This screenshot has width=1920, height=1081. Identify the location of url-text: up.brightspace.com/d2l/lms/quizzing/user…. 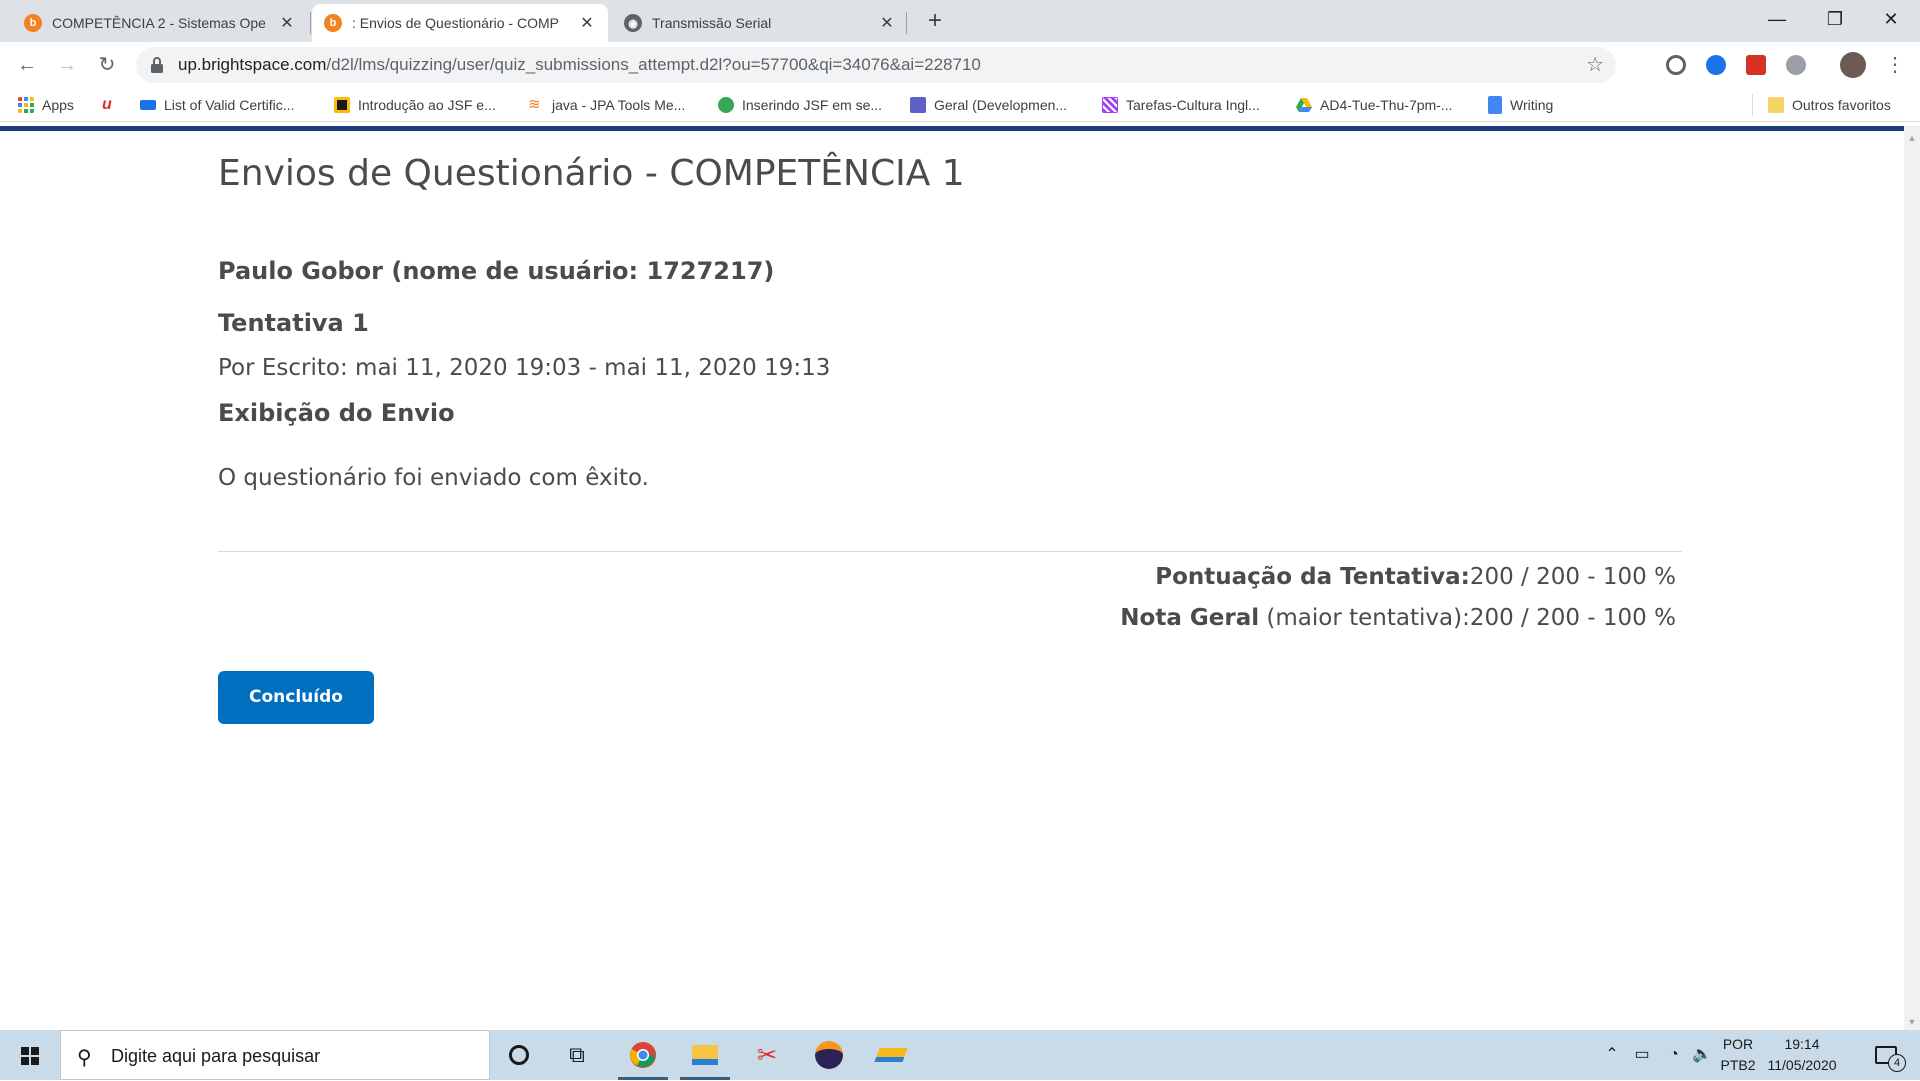
(579, 64).